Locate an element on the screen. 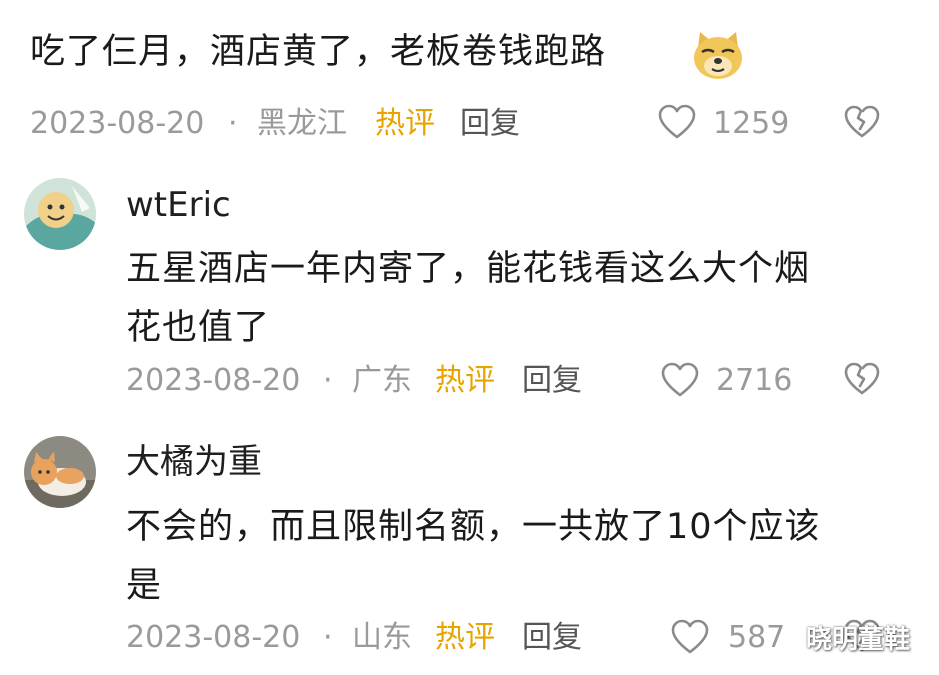 Image resolution: width=939 pixels, height=675 pixels. reply-region: 山东 is located at coordinates (382, 637).